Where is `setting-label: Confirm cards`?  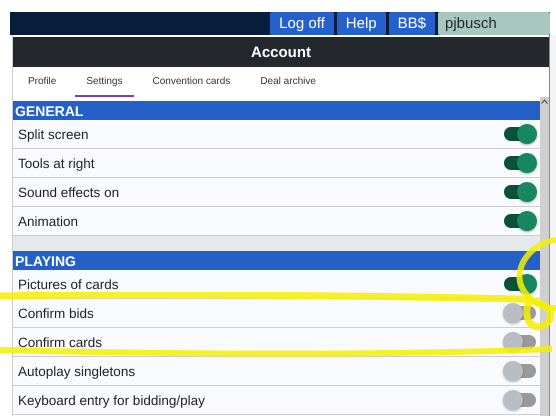
setting-label: Confirm cards is located at coordinates (60, 342).